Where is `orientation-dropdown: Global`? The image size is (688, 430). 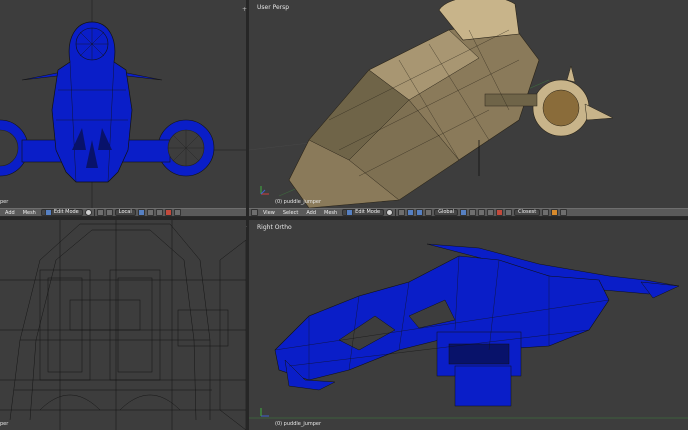 orientation-dropdown: Global is located at coordinates (446, 212).